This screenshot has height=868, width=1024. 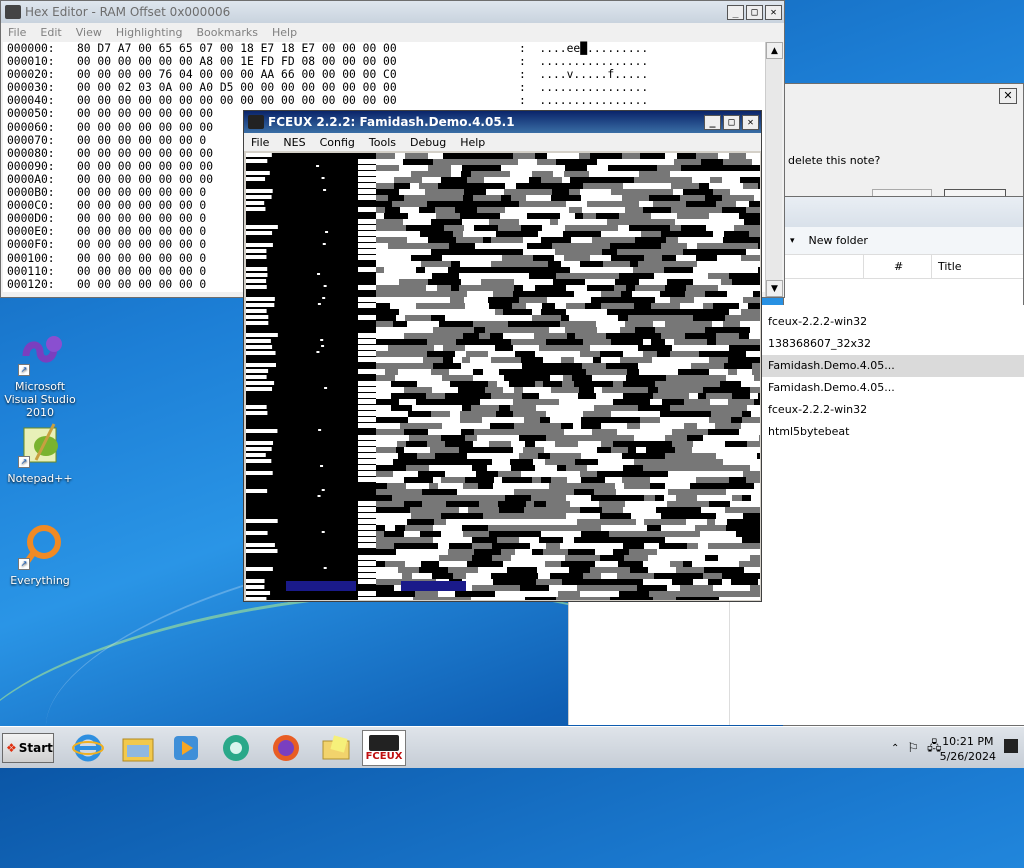 I want to click on desktop-icon-visual-studio: ↗ Microsoft Visual Studio 2010, so click(x=40, y=373).